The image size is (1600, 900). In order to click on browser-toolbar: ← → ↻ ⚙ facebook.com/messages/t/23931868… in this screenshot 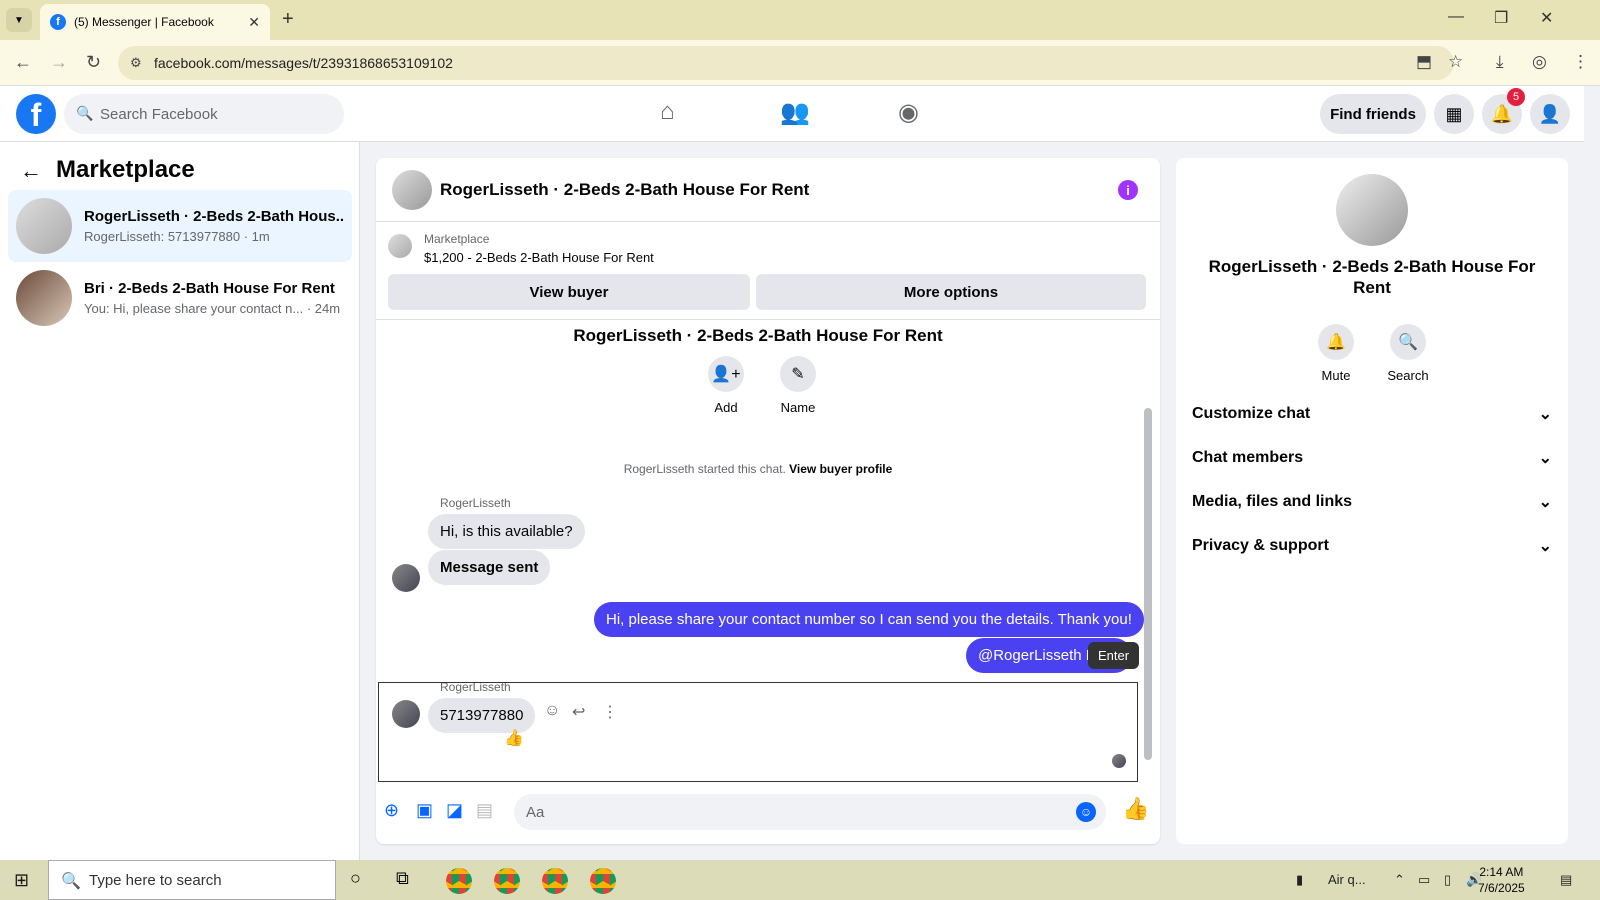, I will do `click(800, 63)`.